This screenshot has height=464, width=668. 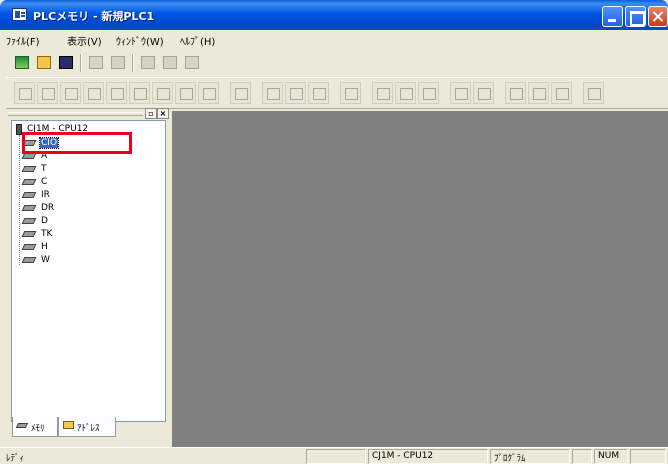 What do you see at coordinates (240, 93) in the screenshot?
I see `tool-10-icon` at bounding box center [240, 93].